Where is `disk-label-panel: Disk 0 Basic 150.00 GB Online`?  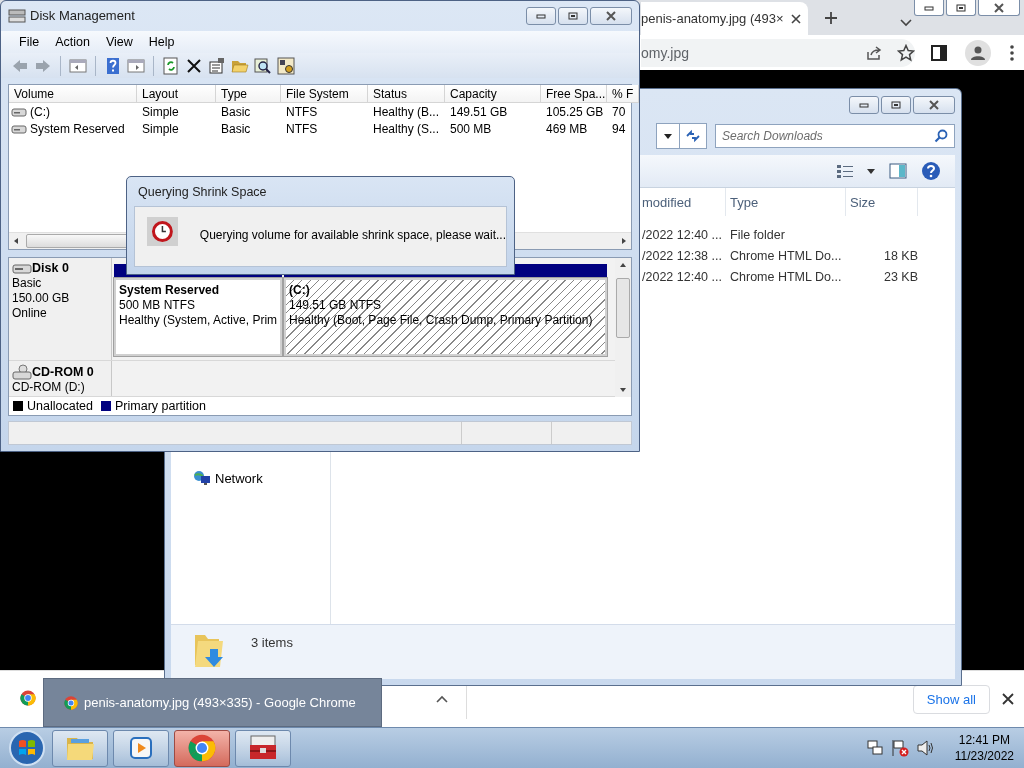 disk-label-panel: Disk 0 Basic 150.00 GB Online is located at coordinates (60, 309).